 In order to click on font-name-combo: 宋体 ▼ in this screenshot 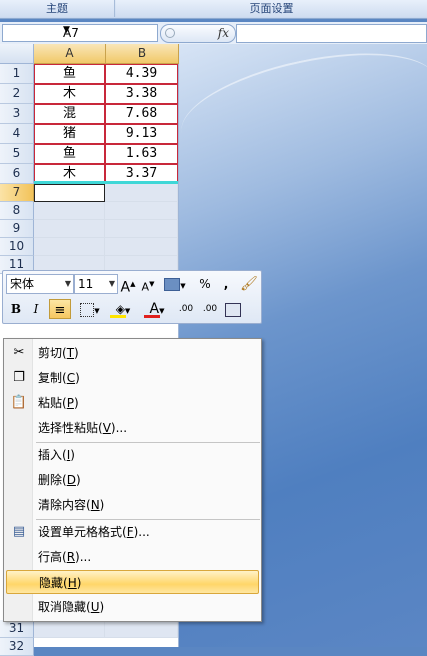, I will do `click(40, 284)`.